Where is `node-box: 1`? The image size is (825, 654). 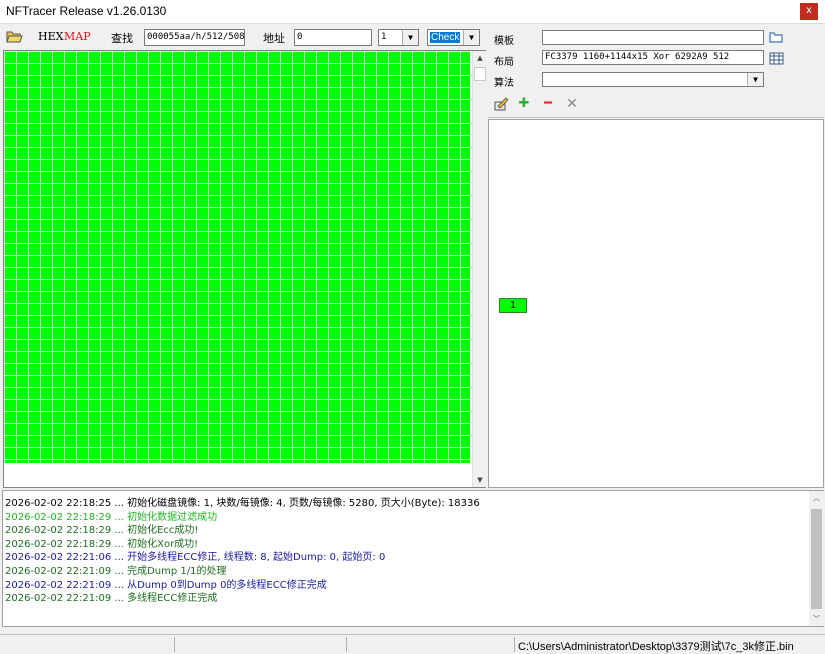 node-box: 1 is located at coordinates (513, 305).